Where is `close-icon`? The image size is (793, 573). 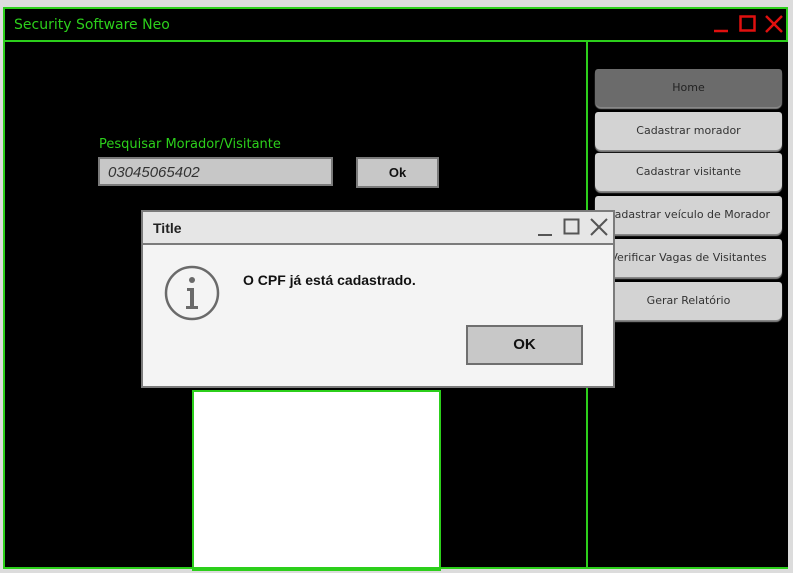
close-icon is located at coordinates (774, 24).